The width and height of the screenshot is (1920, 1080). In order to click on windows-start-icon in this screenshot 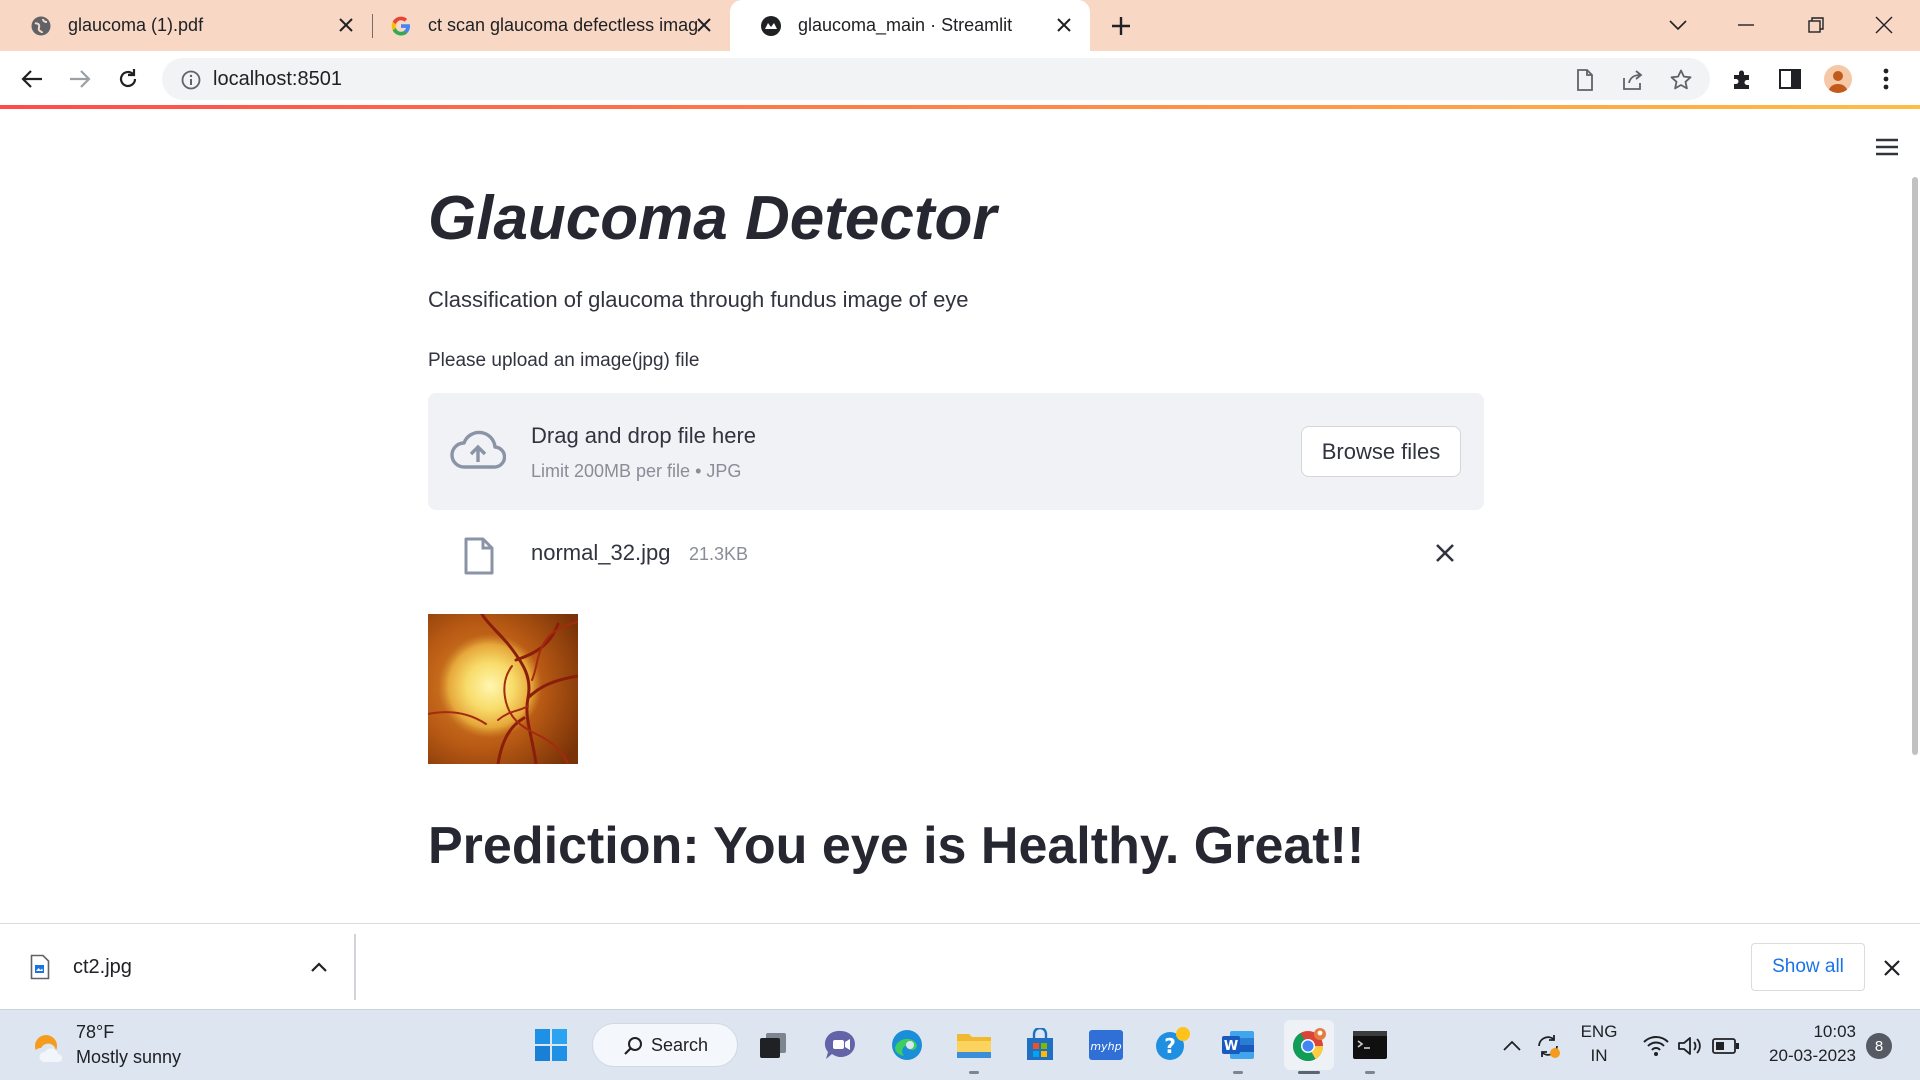, I will do `click(551, 1045)`.